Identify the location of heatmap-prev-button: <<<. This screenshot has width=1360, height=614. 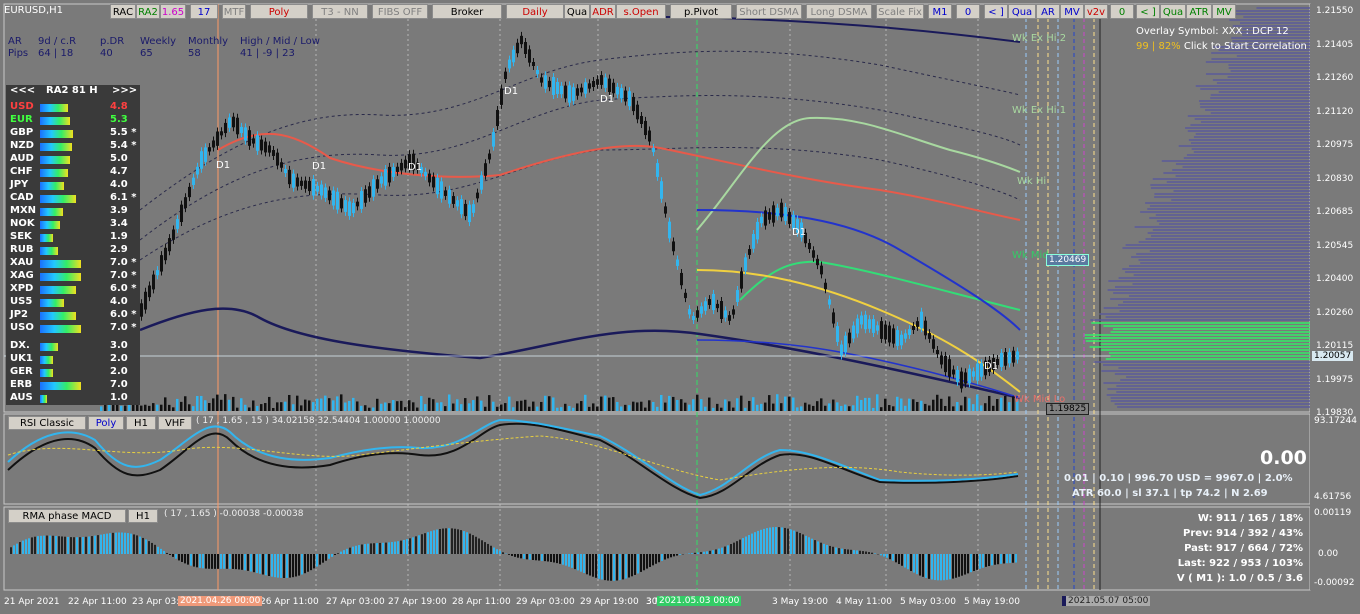
(22, 90).